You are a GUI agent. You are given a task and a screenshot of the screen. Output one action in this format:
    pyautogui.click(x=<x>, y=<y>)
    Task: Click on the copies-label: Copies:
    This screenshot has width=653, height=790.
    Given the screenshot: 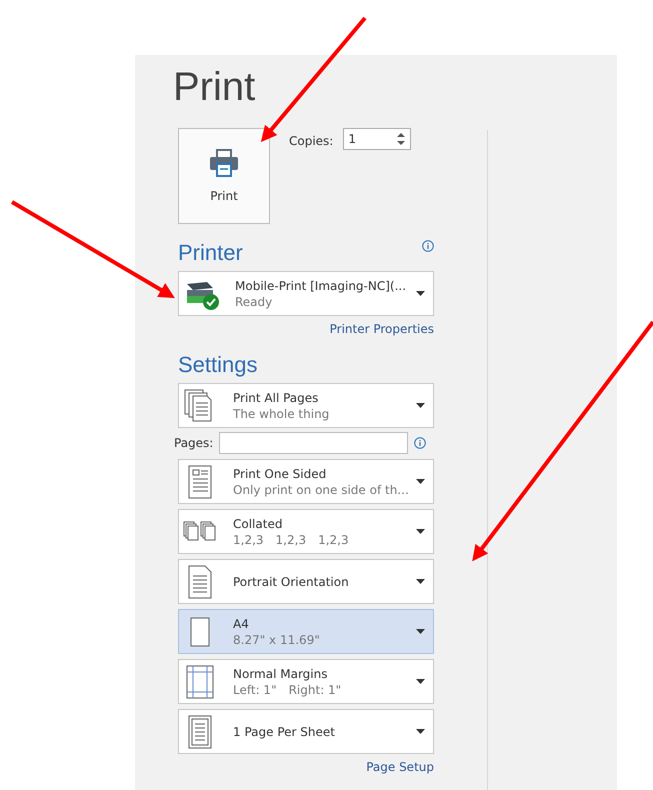 What is the action you would take?
    pyautogui.click(x=311, y=141)
    